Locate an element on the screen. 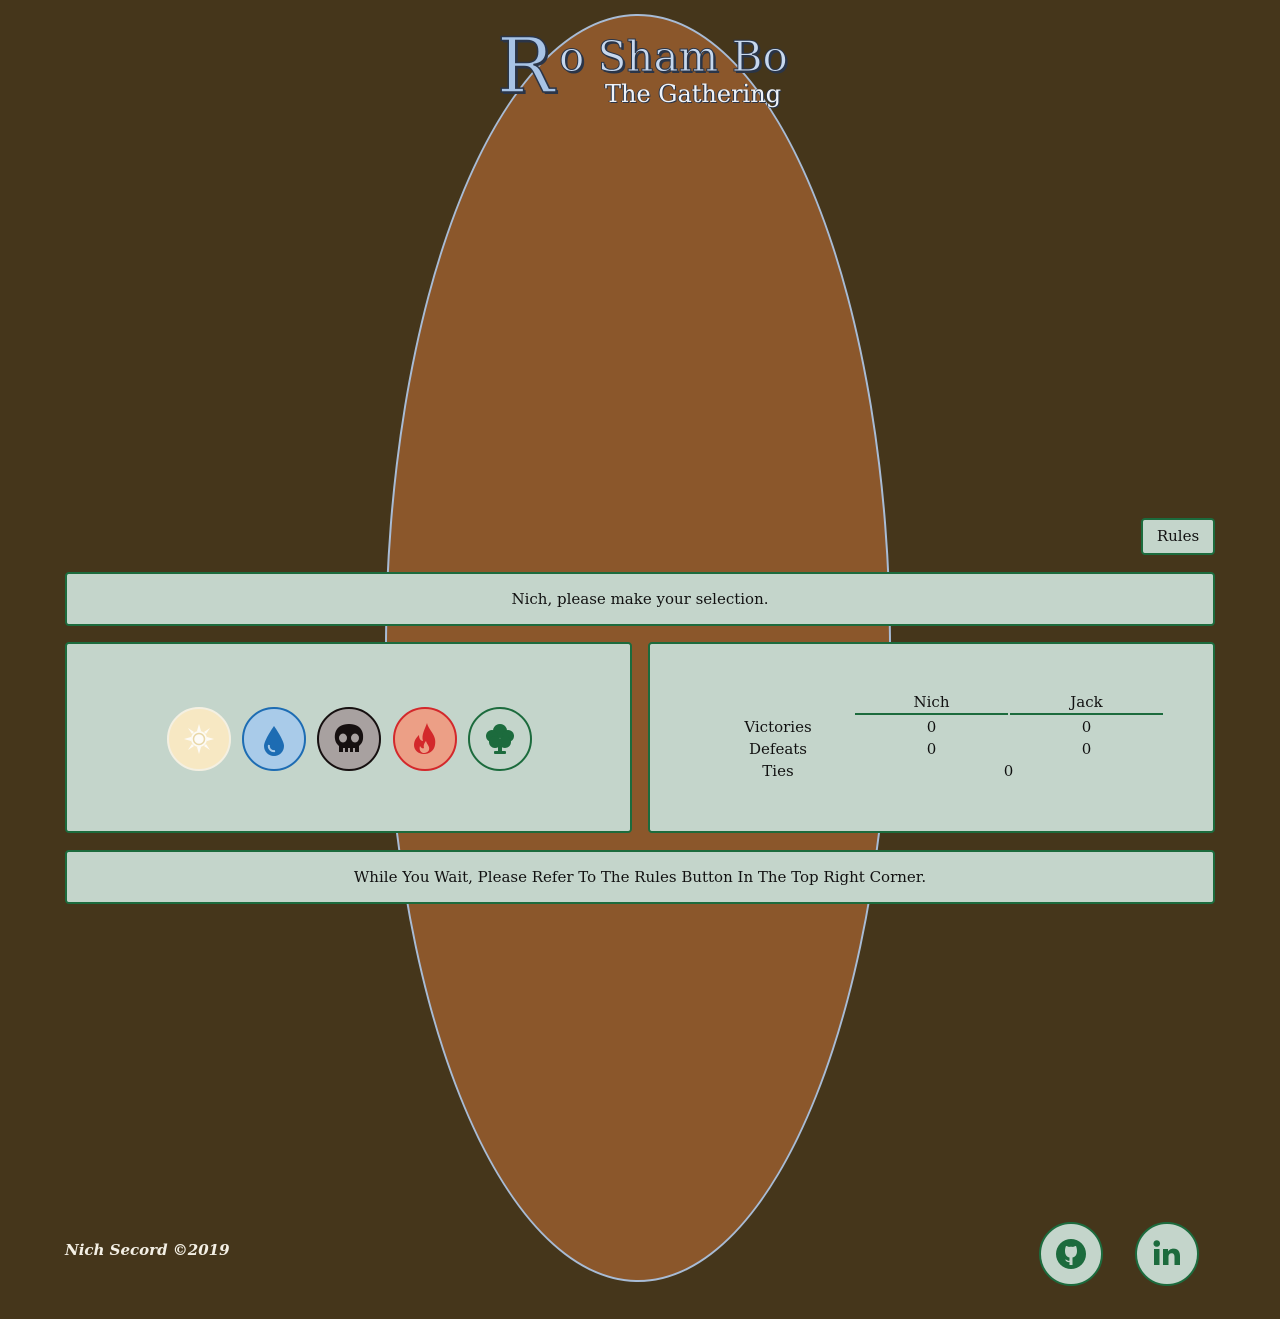  green-tree-icon is located at coordinates (500, 739).